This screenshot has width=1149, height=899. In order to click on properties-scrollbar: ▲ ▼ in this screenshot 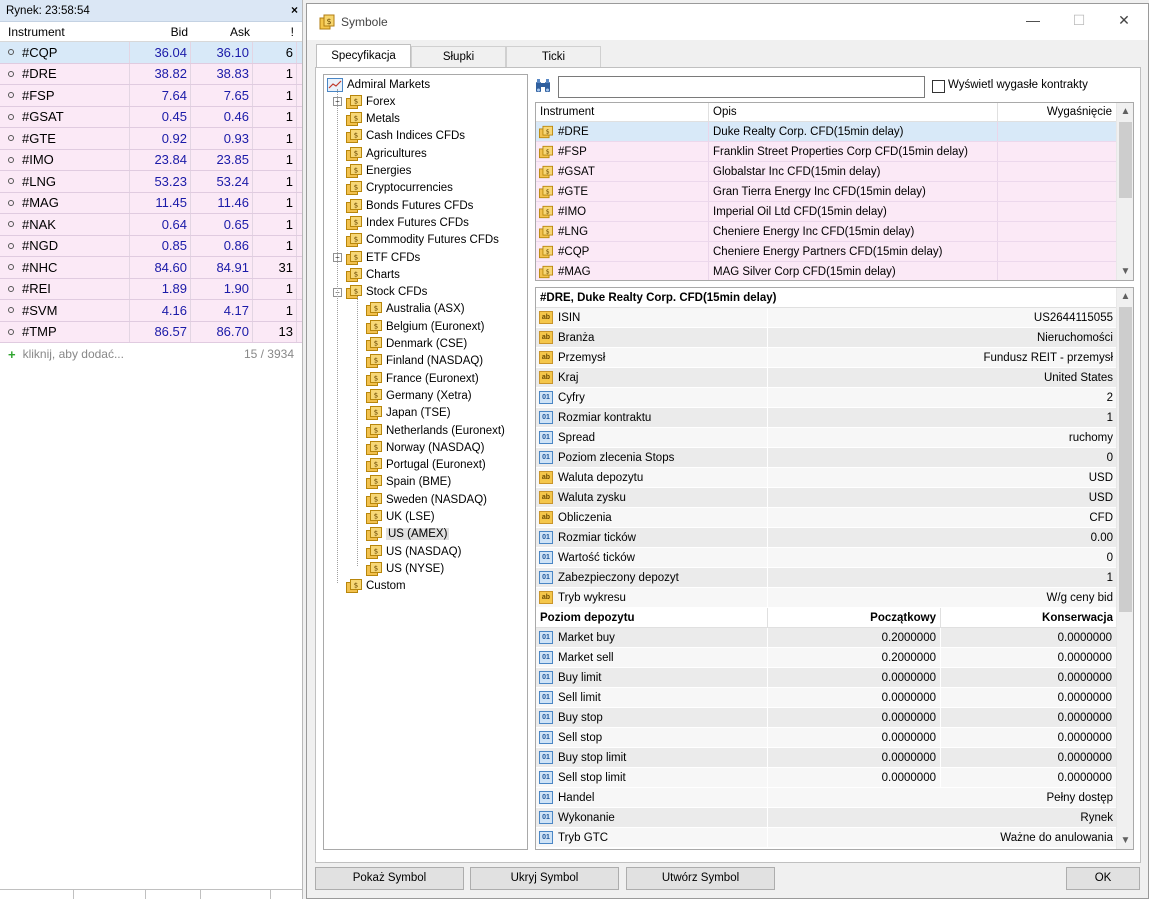, I will do `click(1124, 568)`.